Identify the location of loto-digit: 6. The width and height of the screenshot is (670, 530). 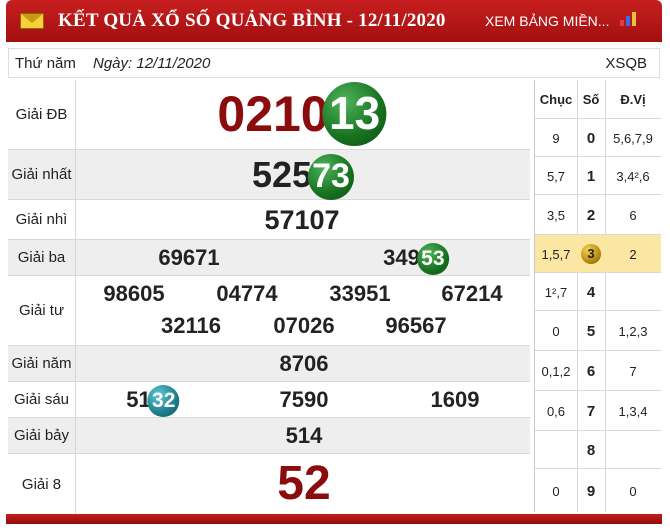
(591, 371).